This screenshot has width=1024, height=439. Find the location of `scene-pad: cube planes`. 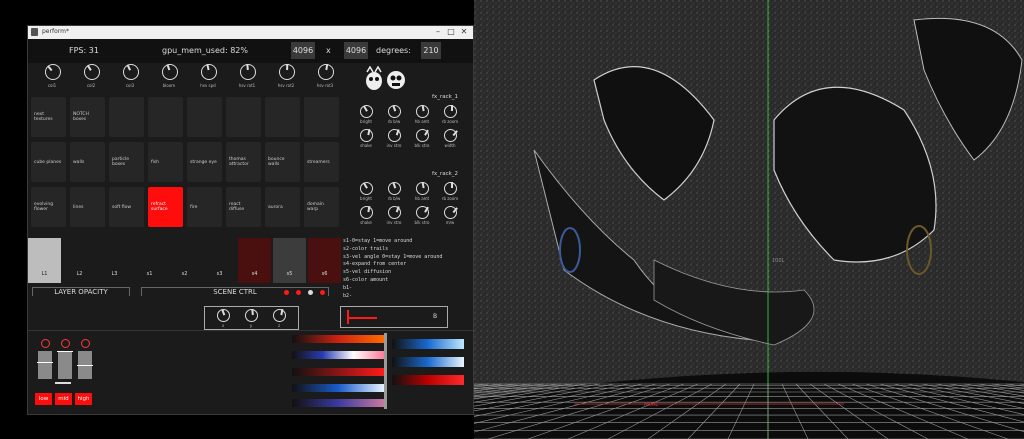

scene-pad: cube planes is located at coordinates (48, 162).